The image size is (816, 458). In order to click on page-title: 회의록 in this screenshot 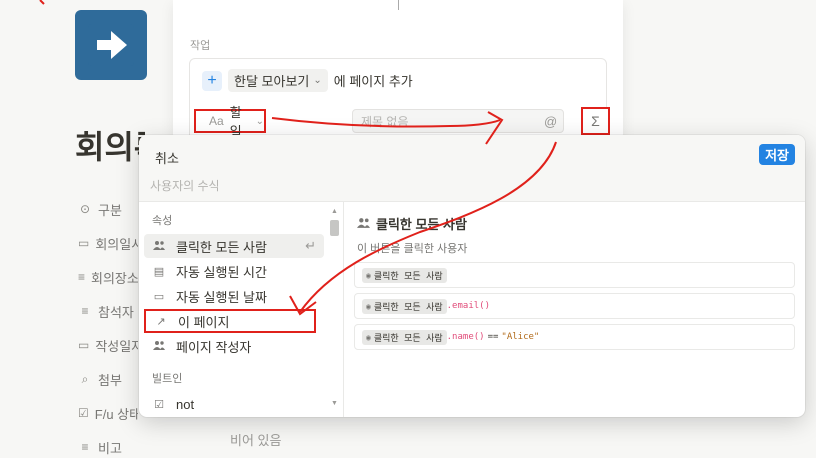, I will do `click(110, 145)`.